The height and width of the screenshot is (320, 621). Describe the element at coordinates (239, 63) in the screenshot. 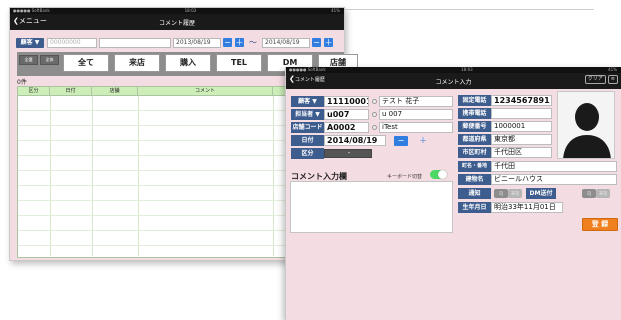

I see `tab-tel: TEL` at that location.